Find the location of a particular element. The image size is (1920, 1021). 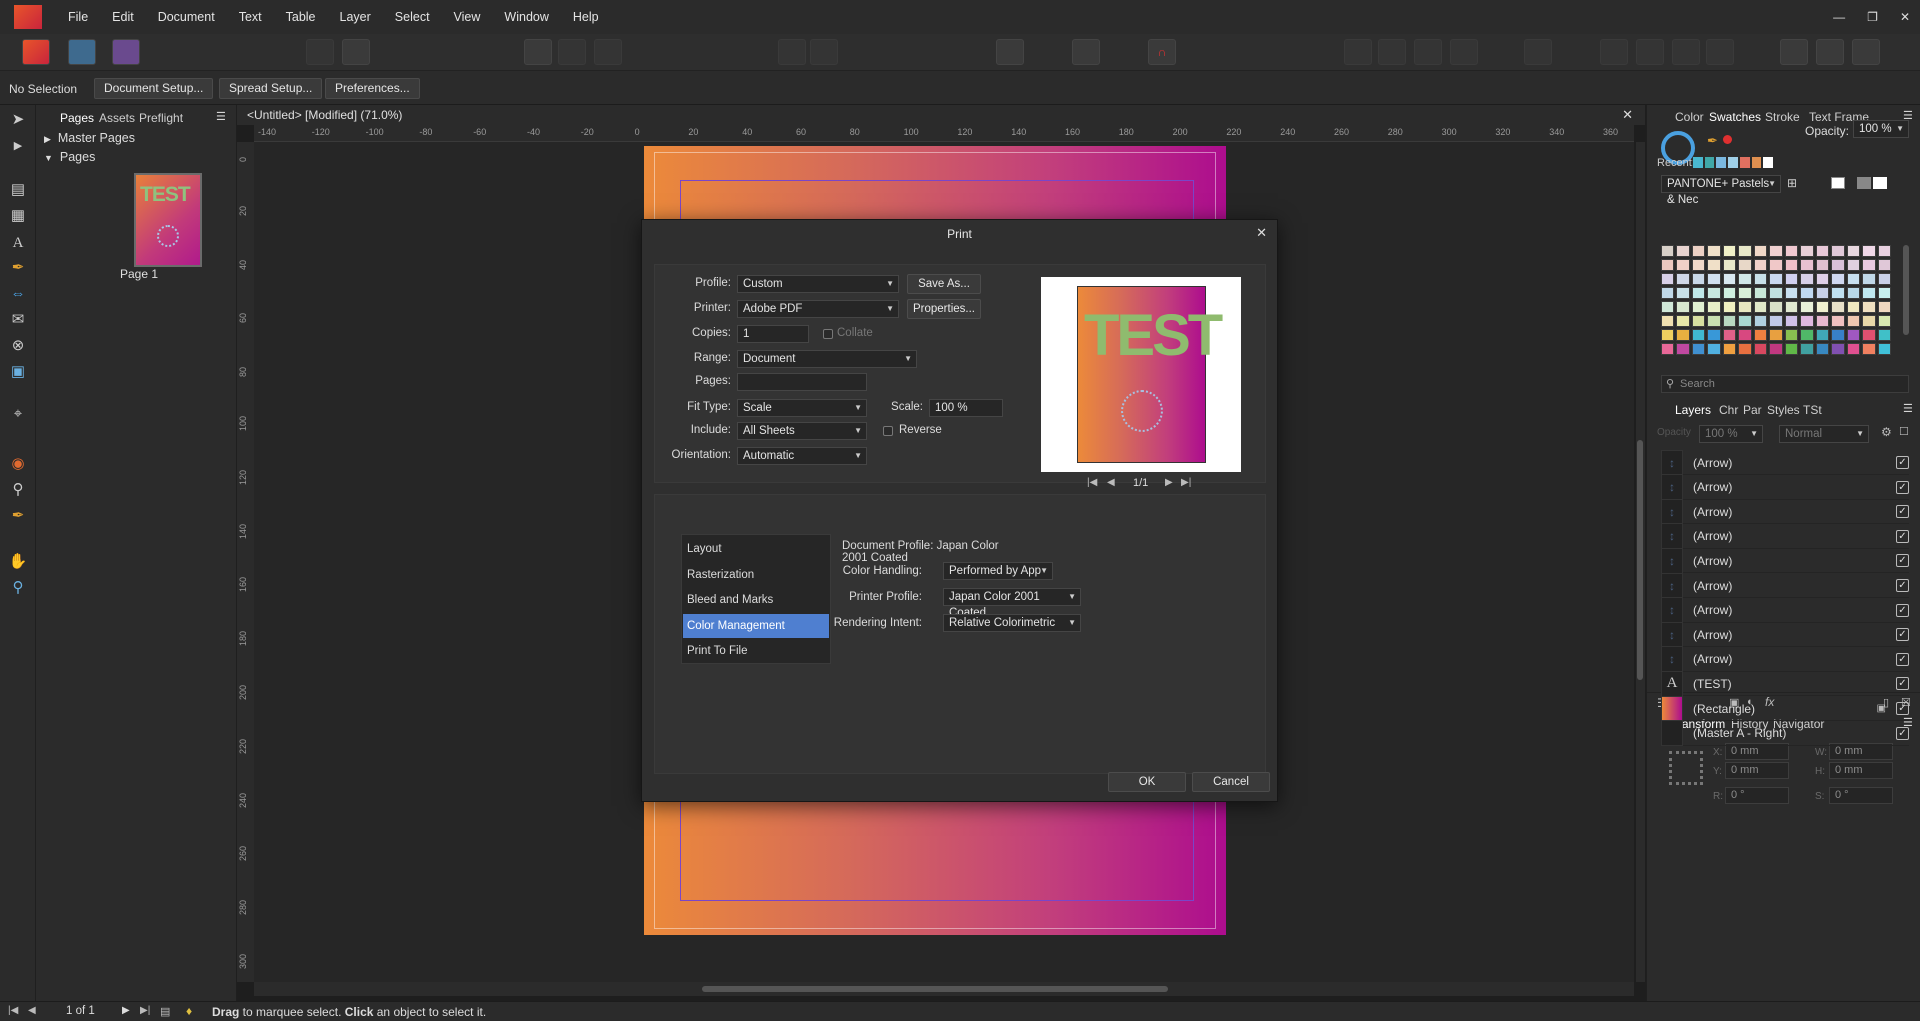

boolean-subtract-icon is located at coordinates (1830, 52).